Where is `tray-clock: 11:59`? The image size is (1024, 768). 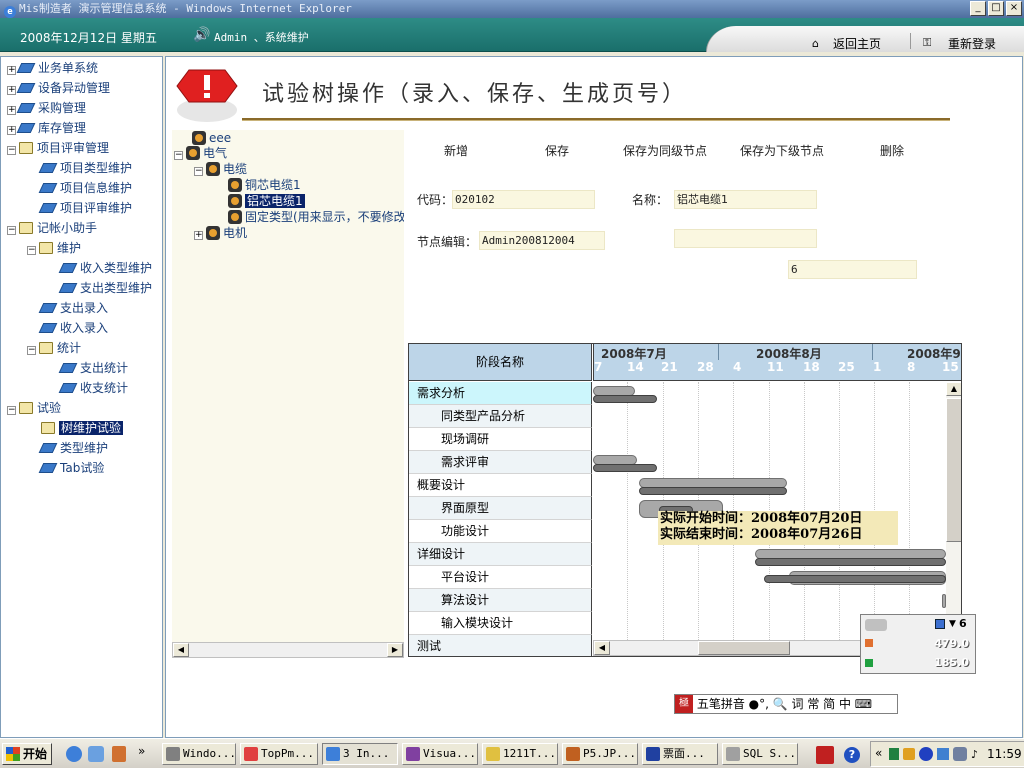 tray-clock: 11:59 is located at coordinates (1004, 754).